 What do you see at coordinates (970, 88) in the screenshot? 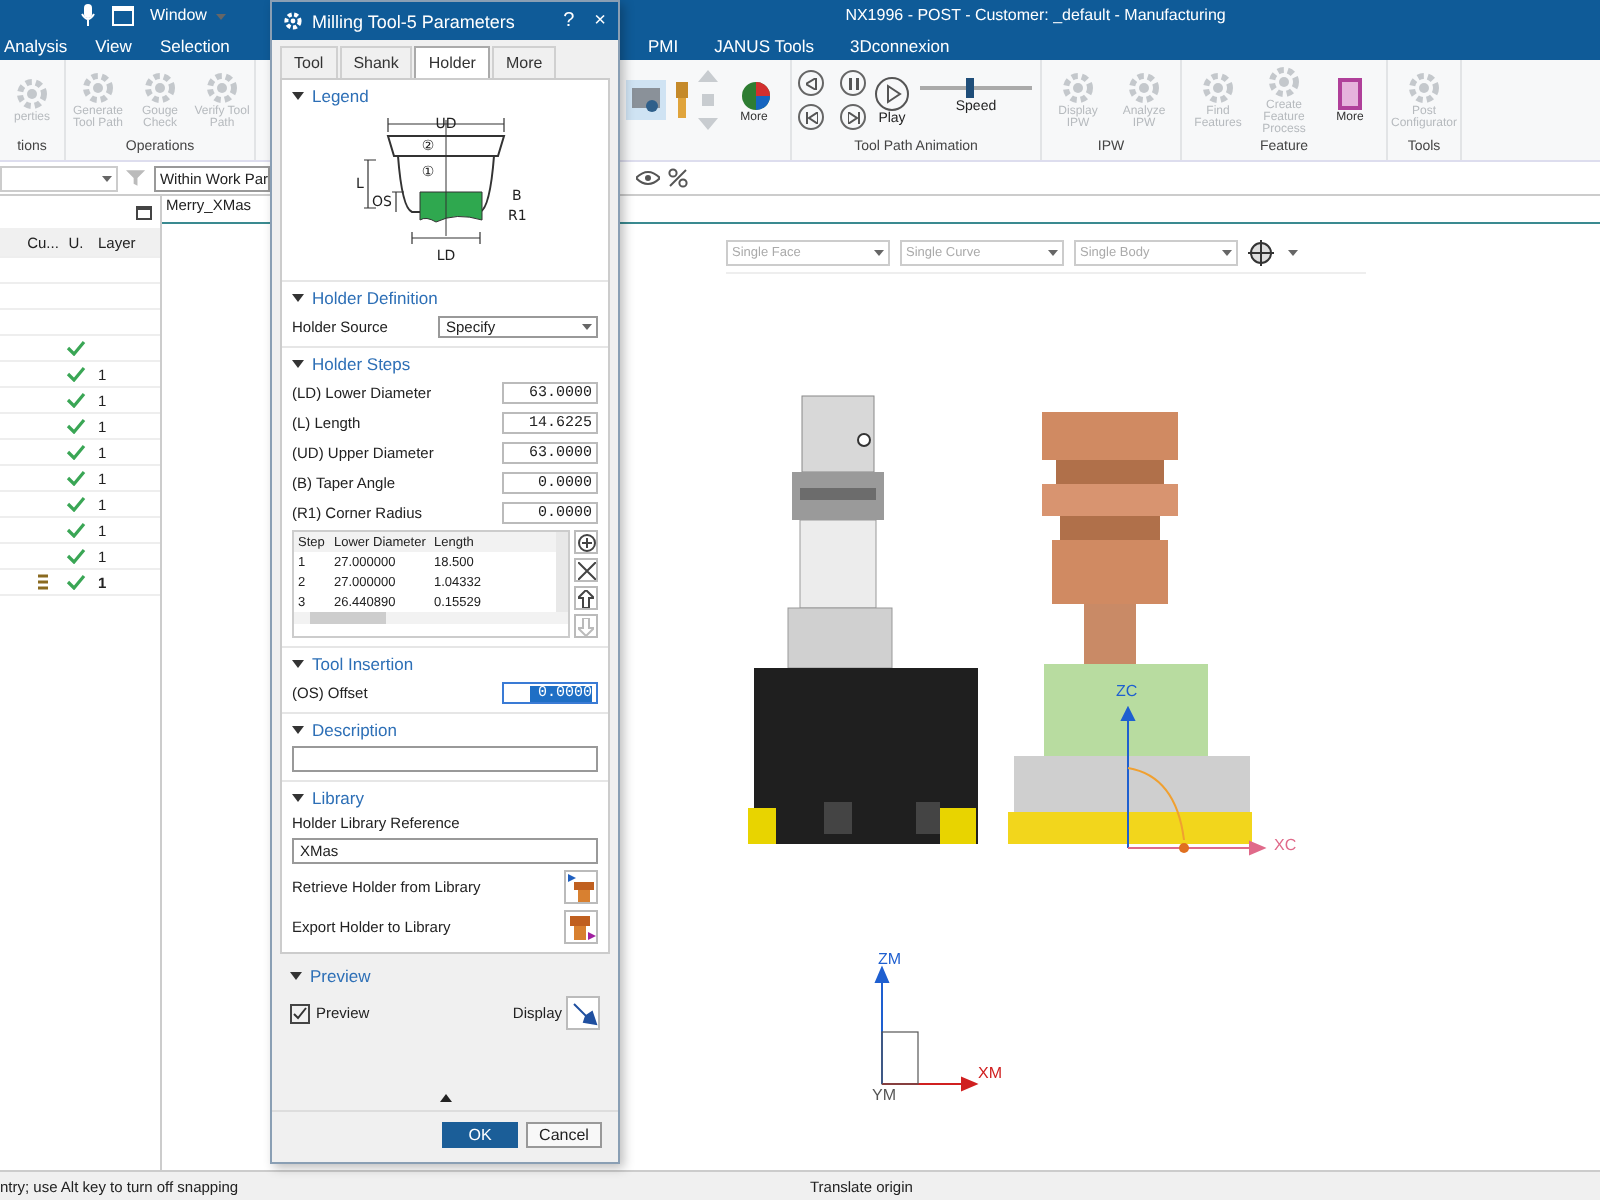
I see `slider-thumb` at bounding box center [970, 88].